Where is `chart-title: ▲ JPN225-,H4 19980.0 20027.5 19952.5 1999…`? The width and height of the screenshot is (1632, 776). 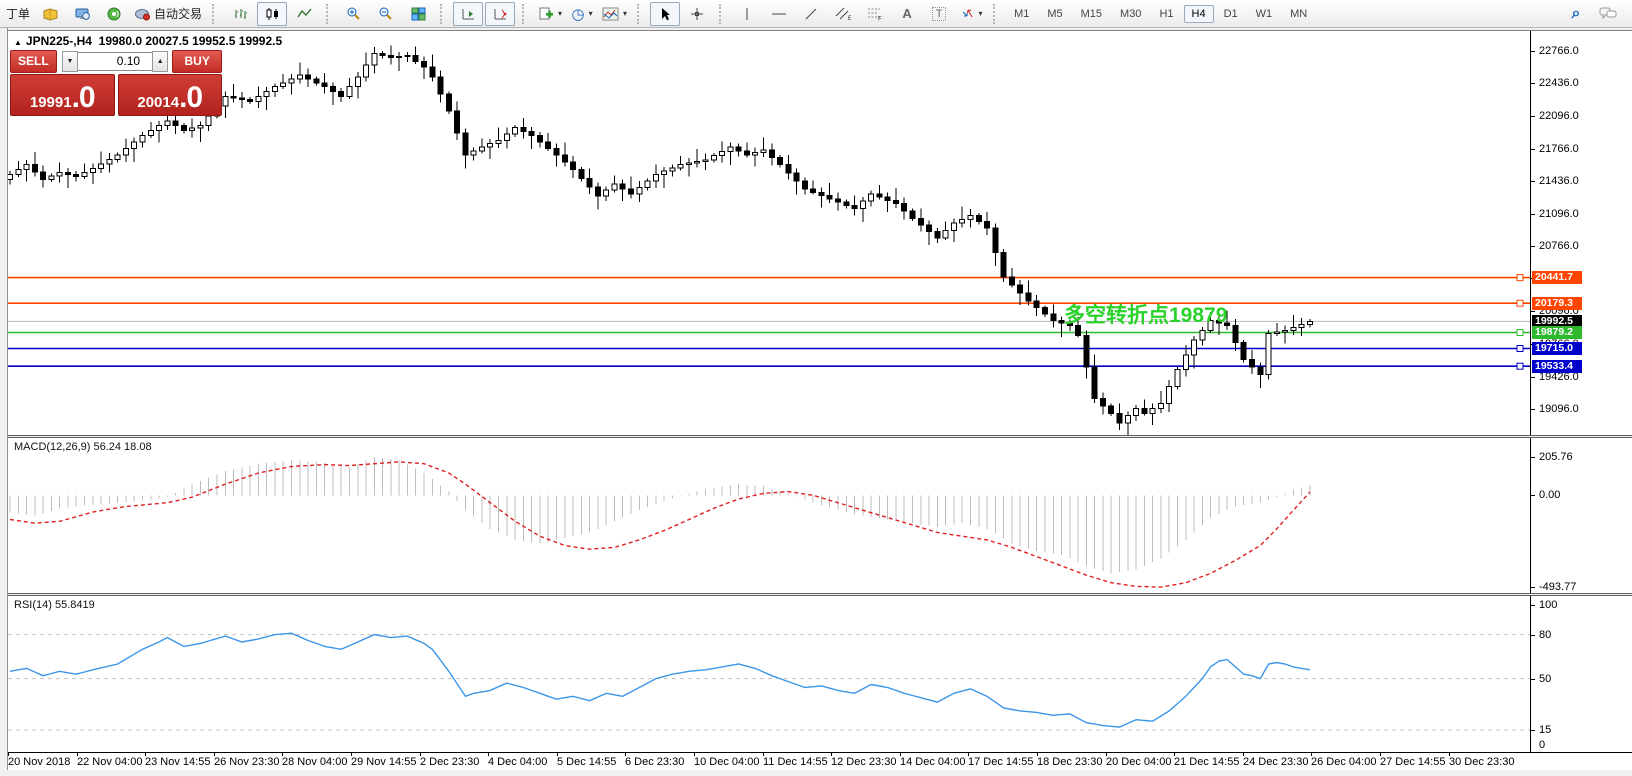 chart-title: ▲ JPN225-,H4 19980.0 20027.5 19952.5 1999… is located at coordinates (148, 41).